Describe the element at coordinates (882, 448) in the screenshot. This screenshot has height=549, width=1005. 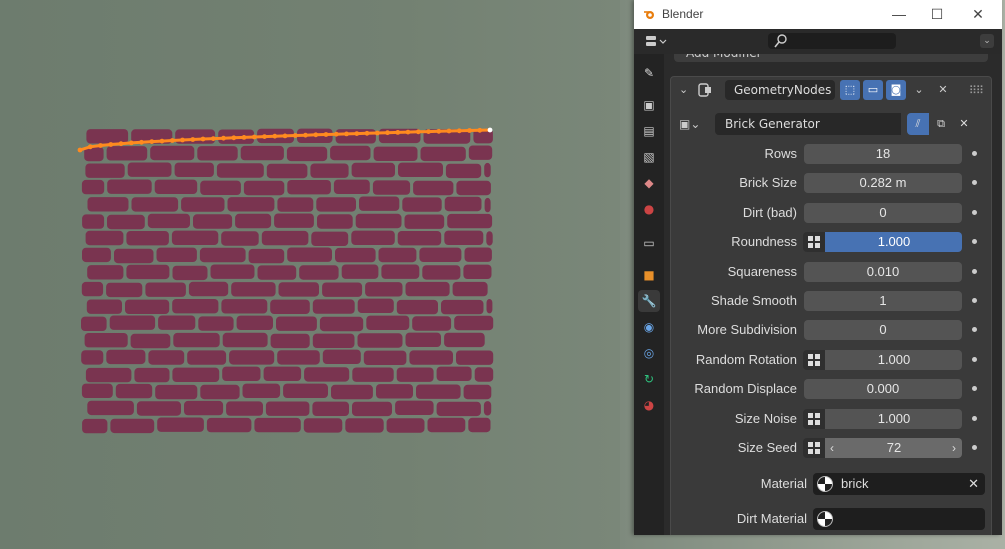
I see `size-seed-field: ‹ › 72` at that location.